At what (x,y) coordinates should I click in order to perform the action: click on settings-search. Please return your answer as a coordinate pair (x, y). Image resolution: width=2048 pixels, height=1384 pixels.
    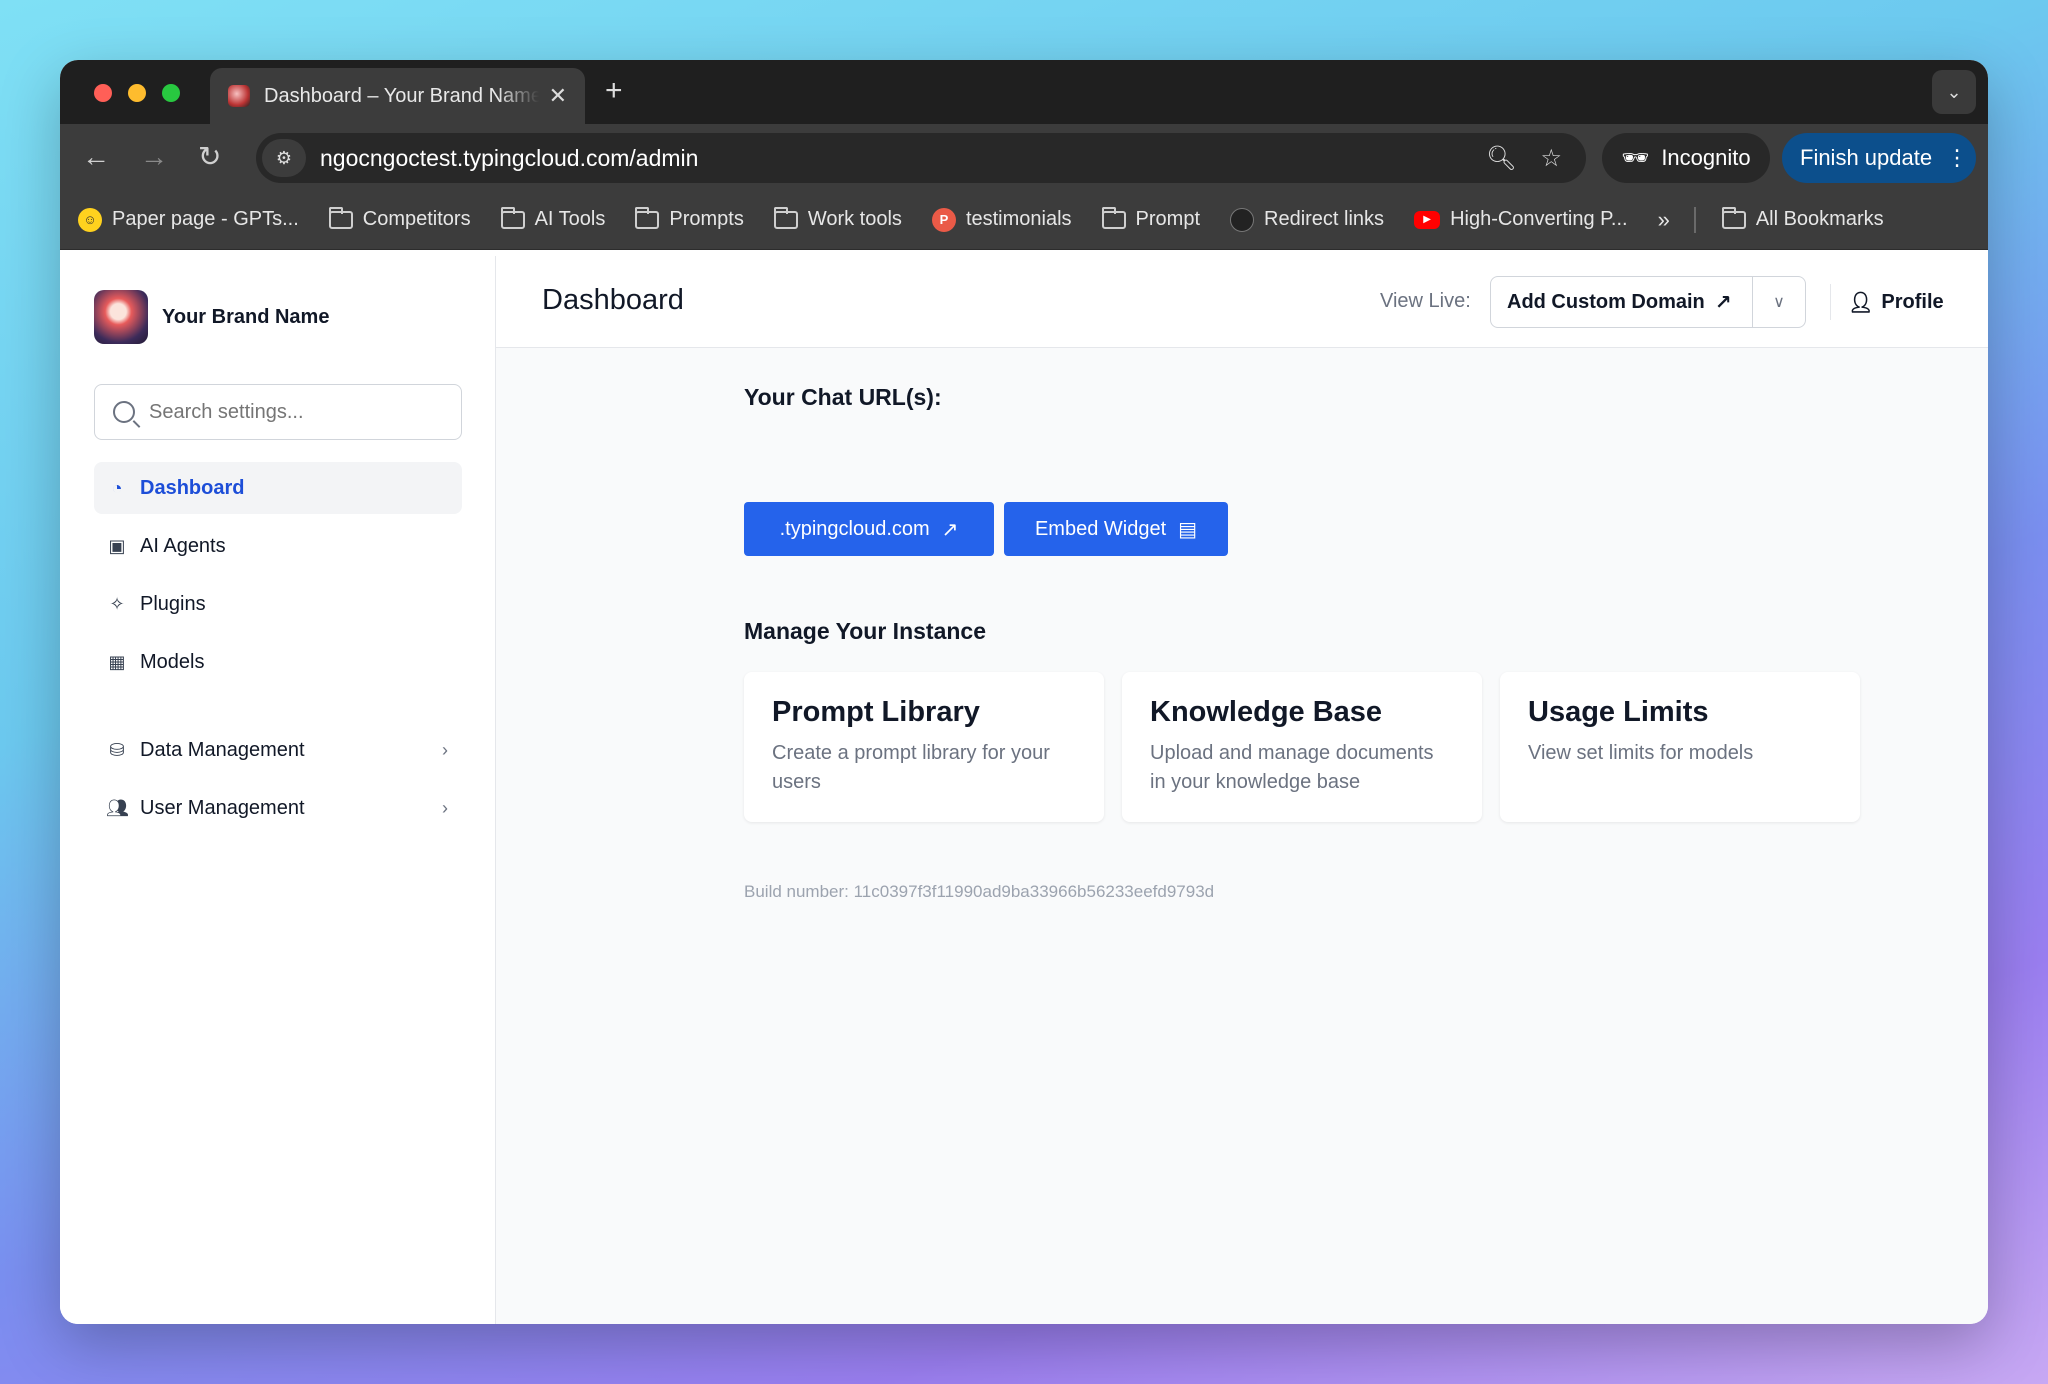
    Looking at the image, I should click on (278, 412).